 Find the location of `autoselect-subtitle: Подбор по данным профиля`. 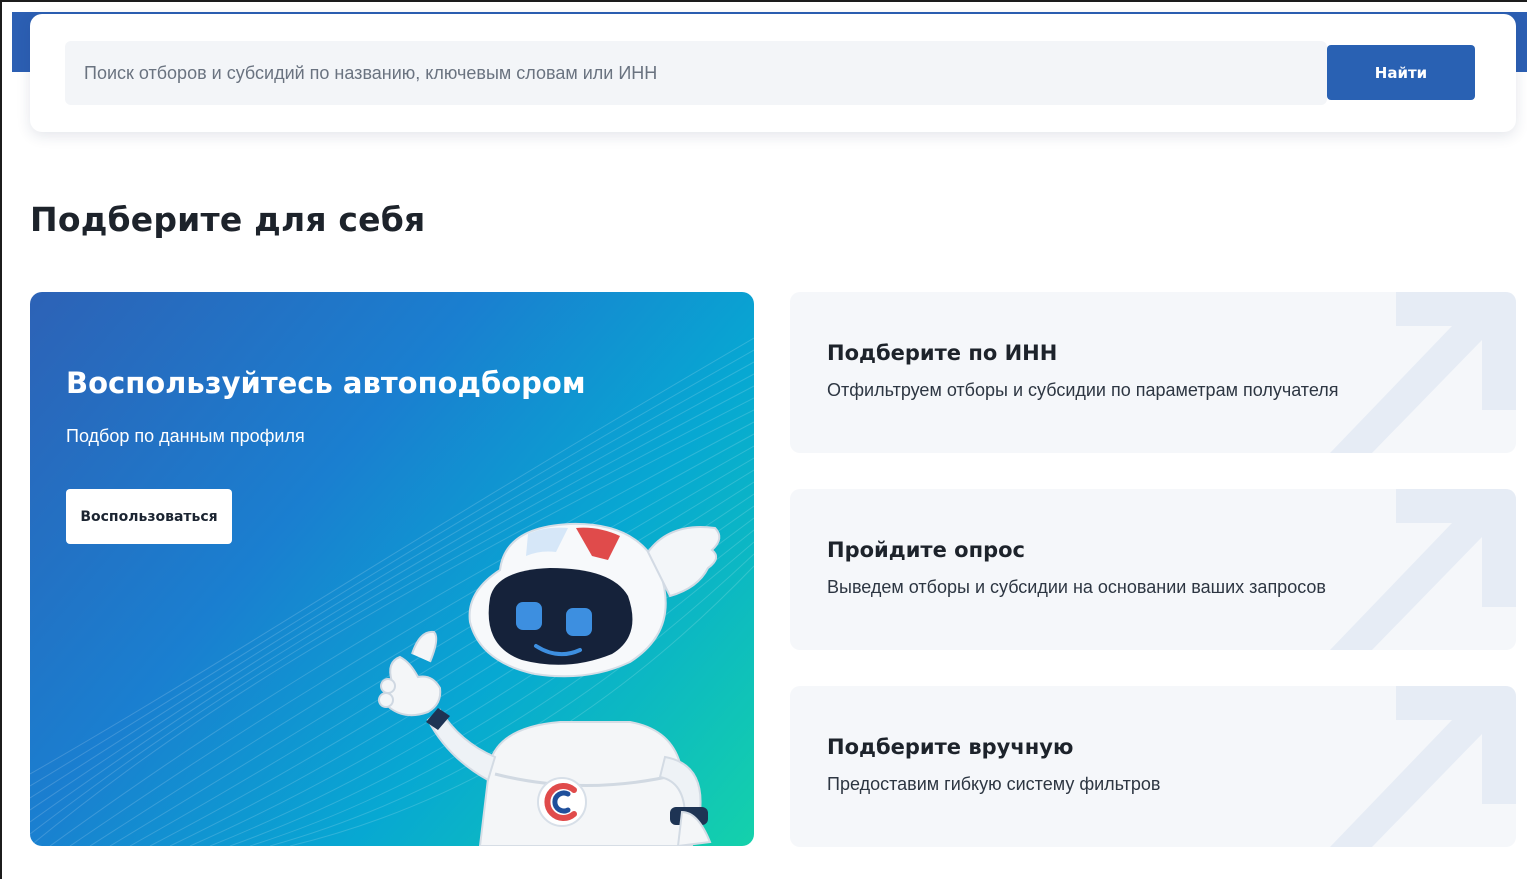

autoselect-subtitle: Подбор по данным профиля is located at coordinates (185, 436).